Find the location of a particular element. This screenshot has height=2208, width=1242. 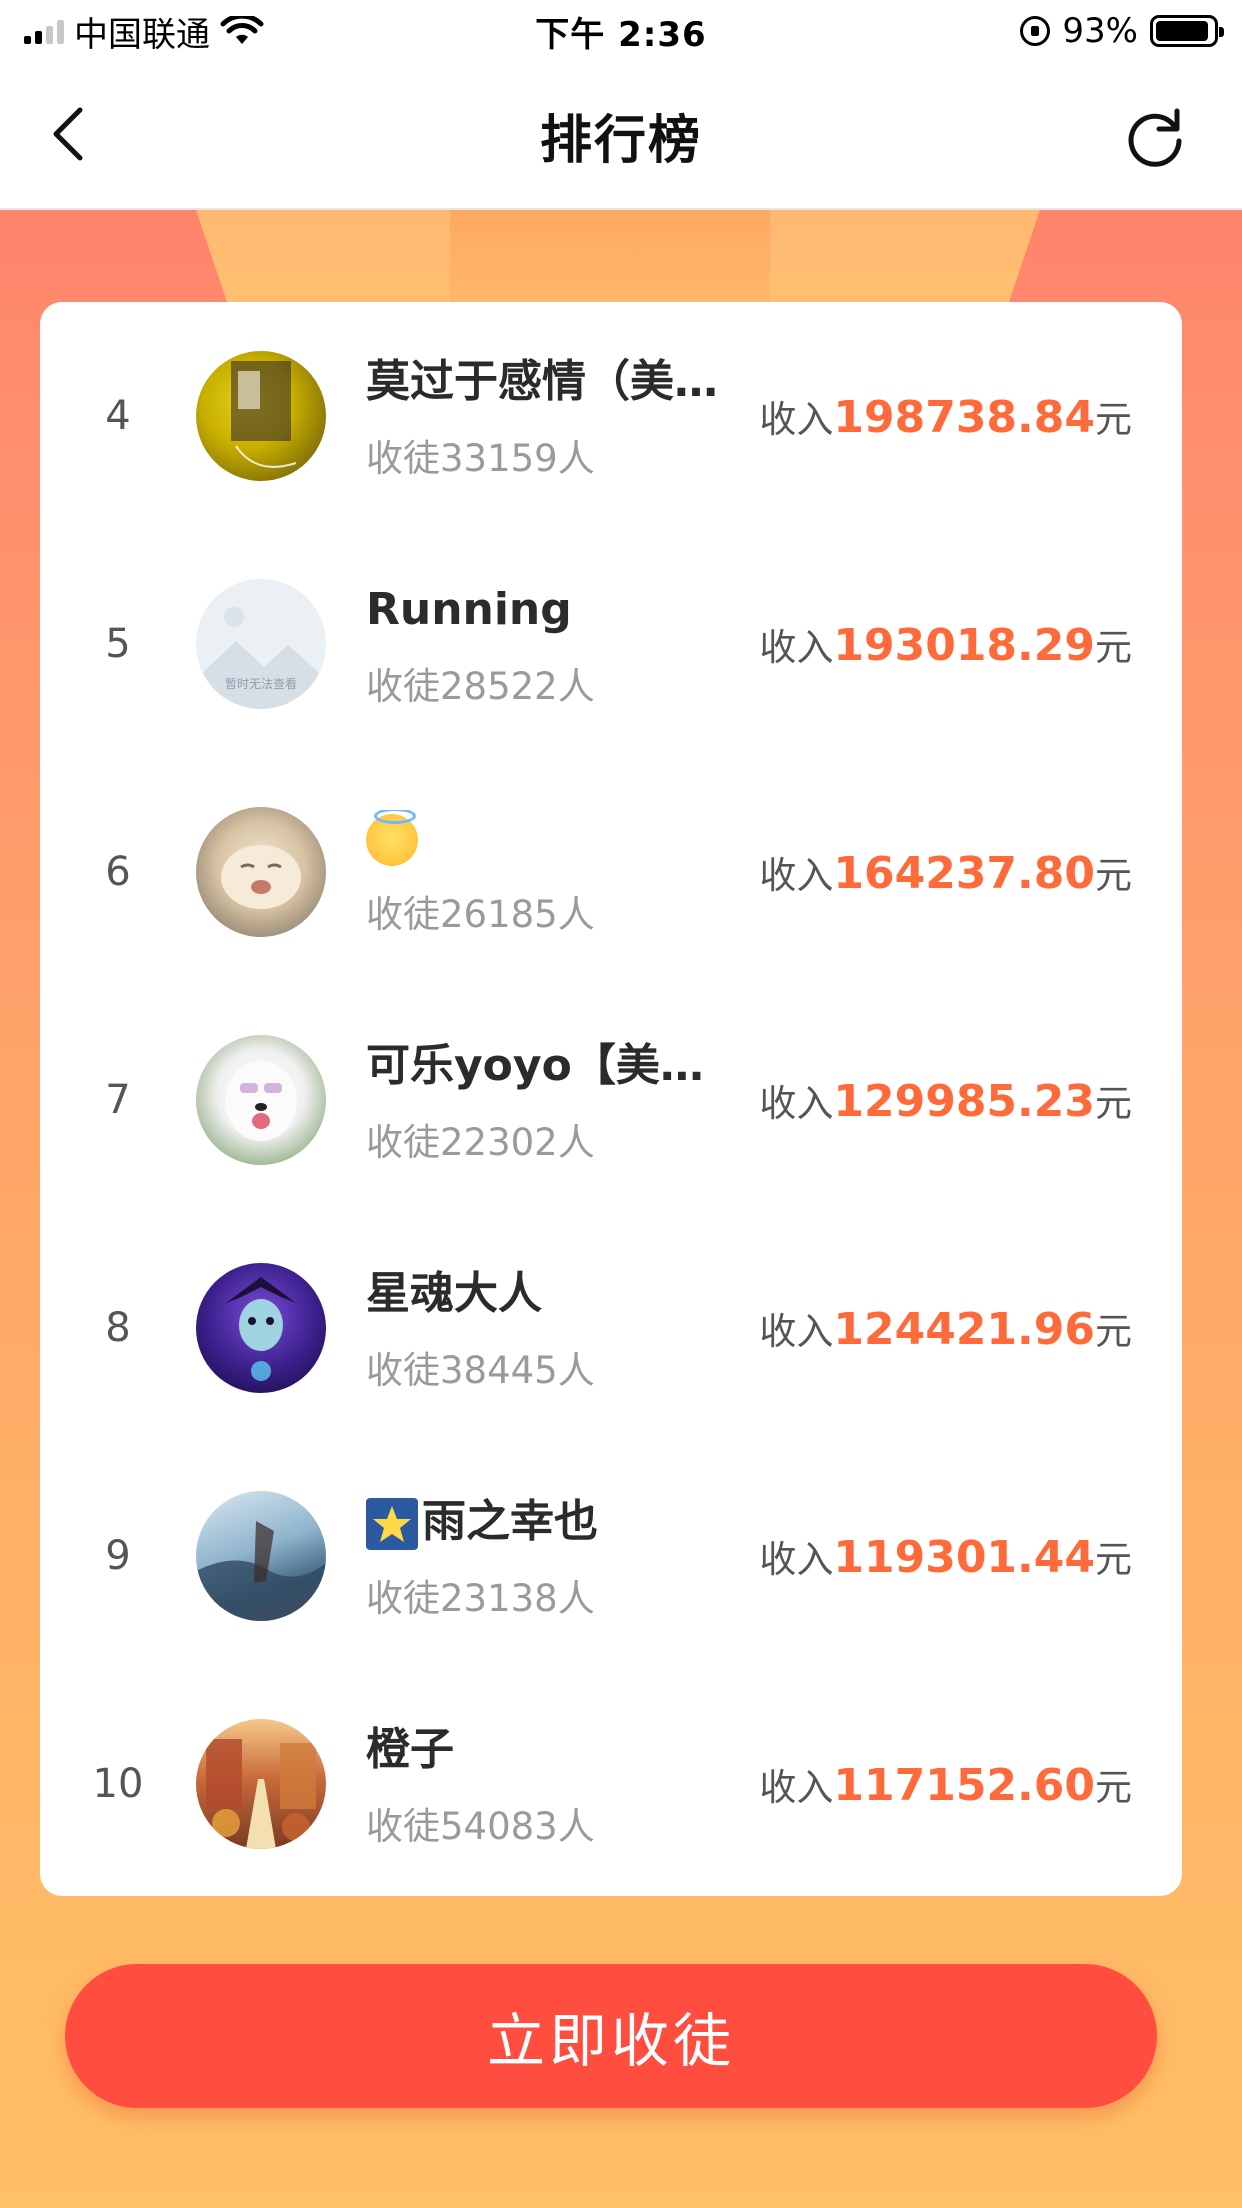

income: 收入129985.23元 is located at coordinates (945, 1100).